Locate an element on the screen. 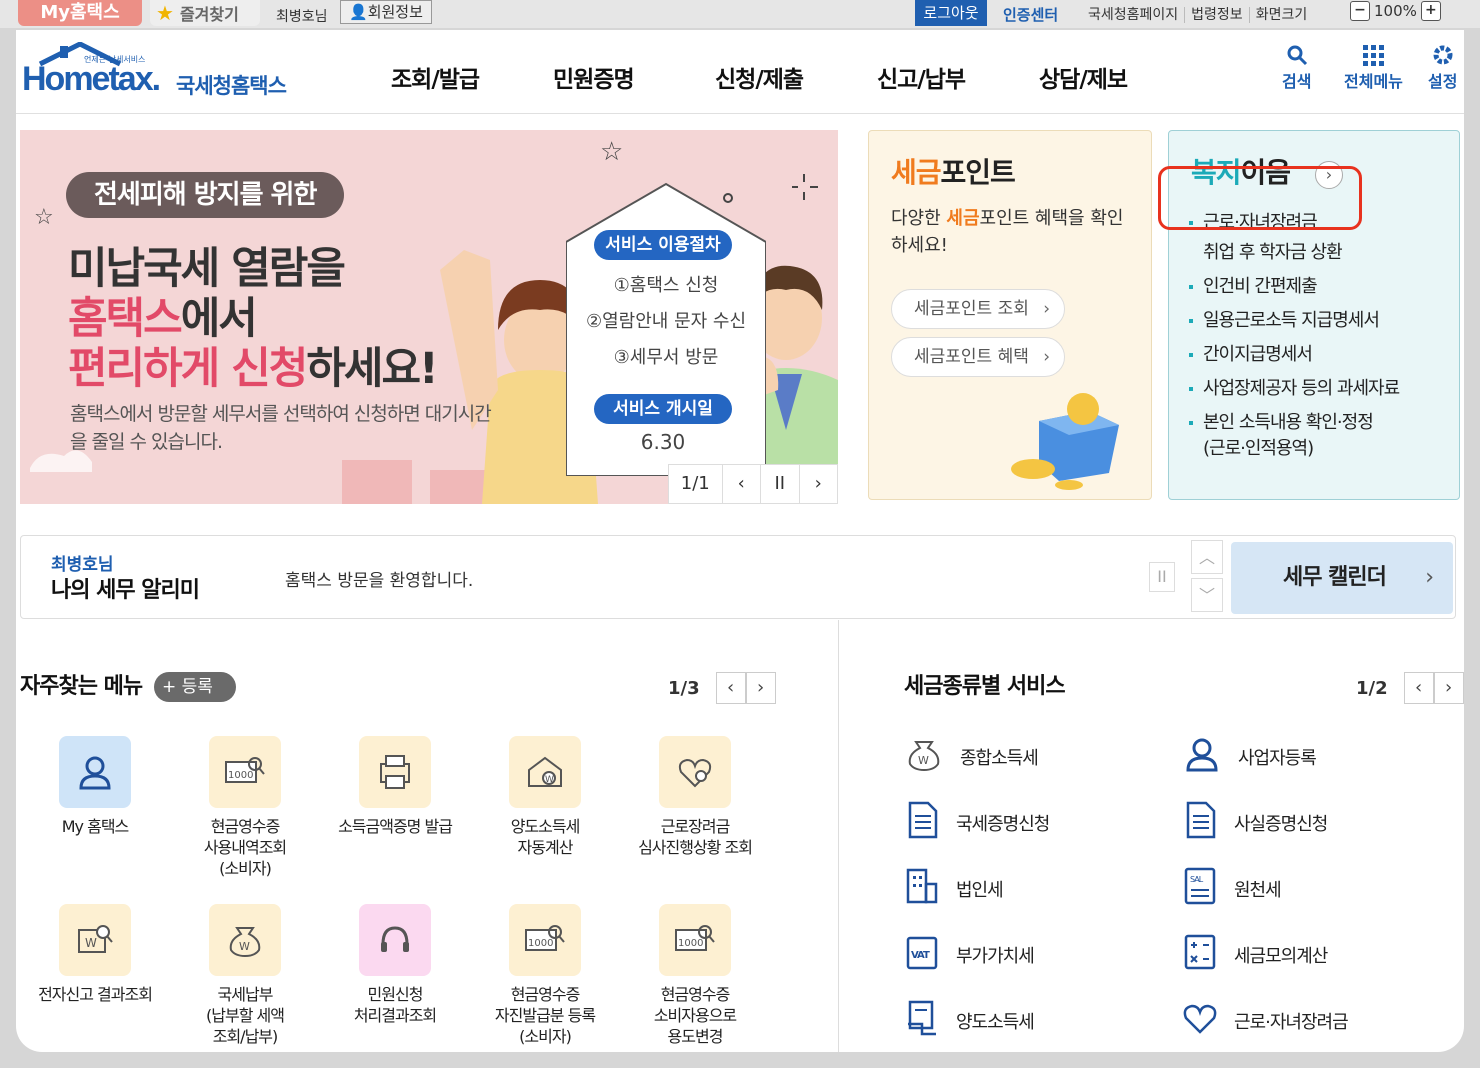 The height and width of the screenshot is (1068, 1480). member-info-button: 👤회원정보 is located at coordinates (386, 12).